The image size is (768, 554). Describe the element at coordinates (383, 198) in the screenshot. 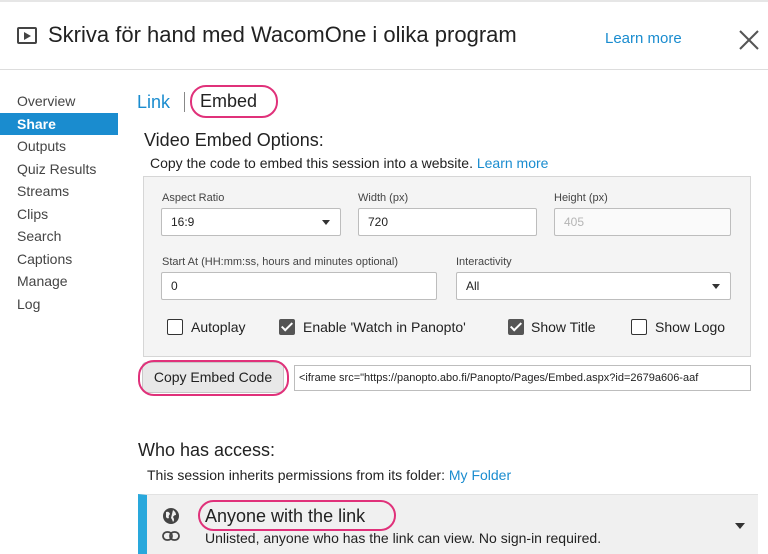

I see `width-label: Width (px)` at that location.